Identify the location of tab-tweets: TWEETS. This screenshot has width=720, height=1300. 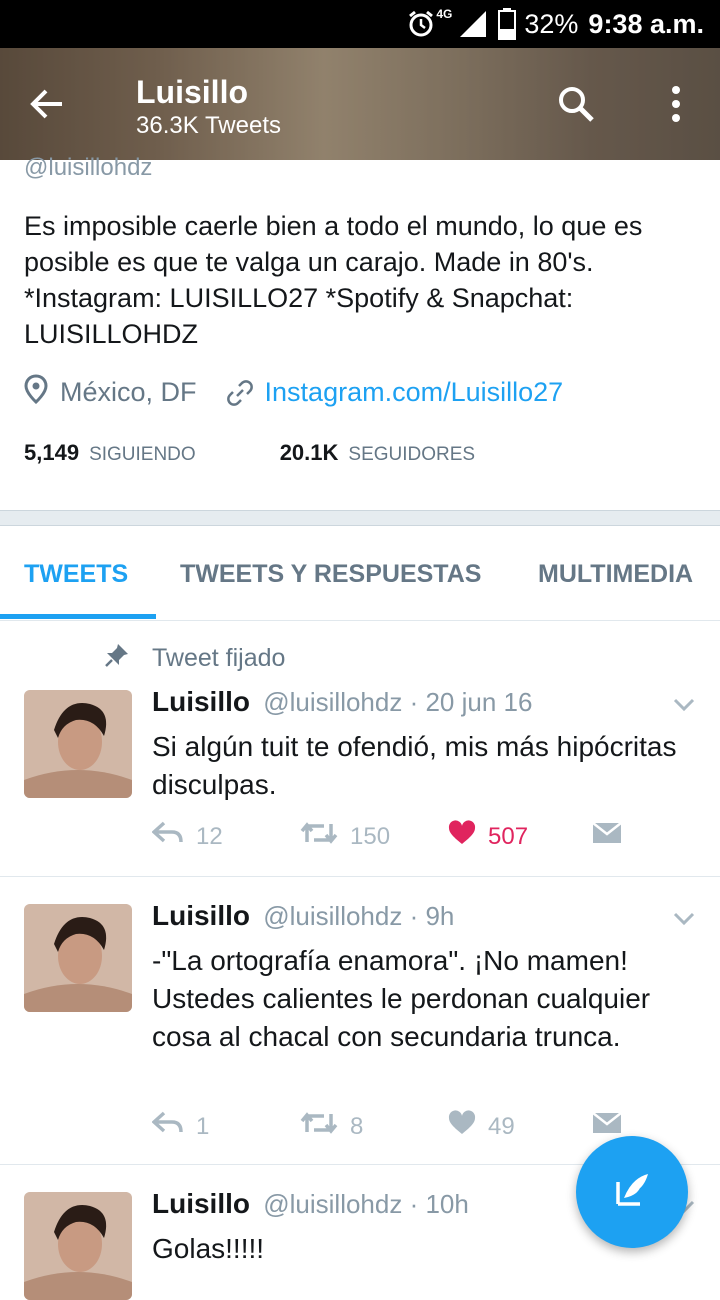
(76, 574).